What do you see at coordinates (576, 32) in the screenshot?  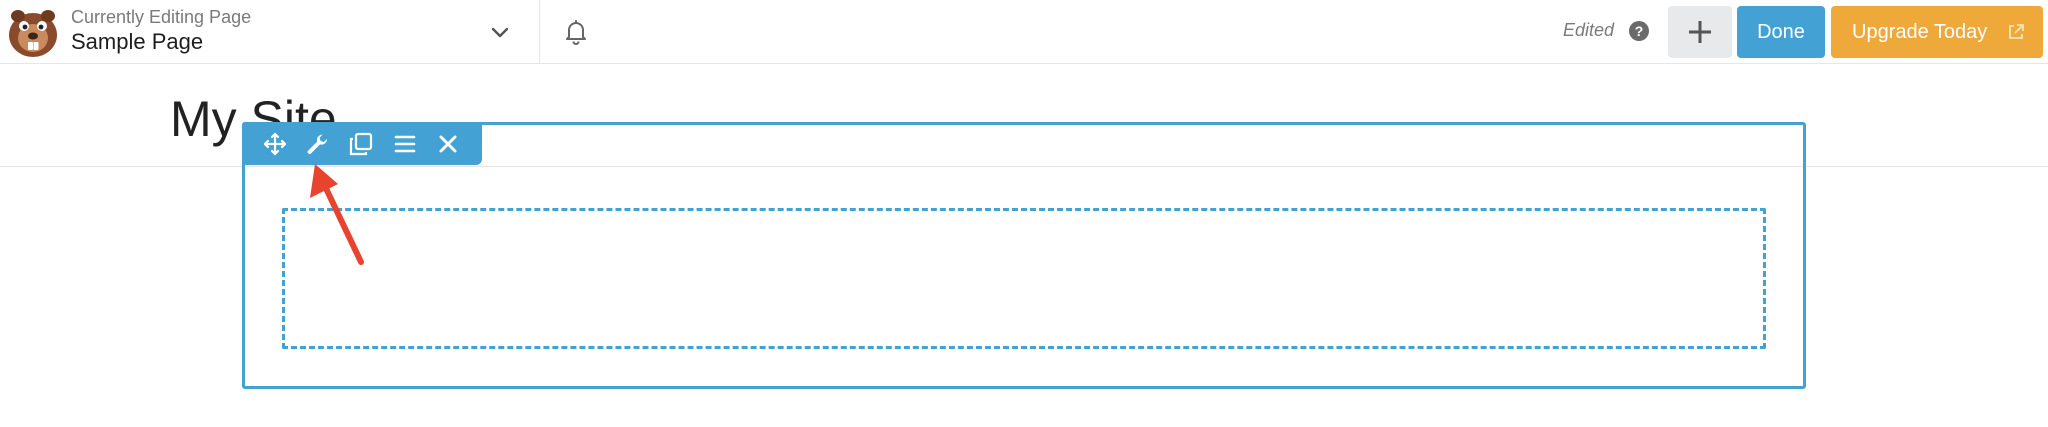 I see `bell-icon` at bounding box center [576, 32].